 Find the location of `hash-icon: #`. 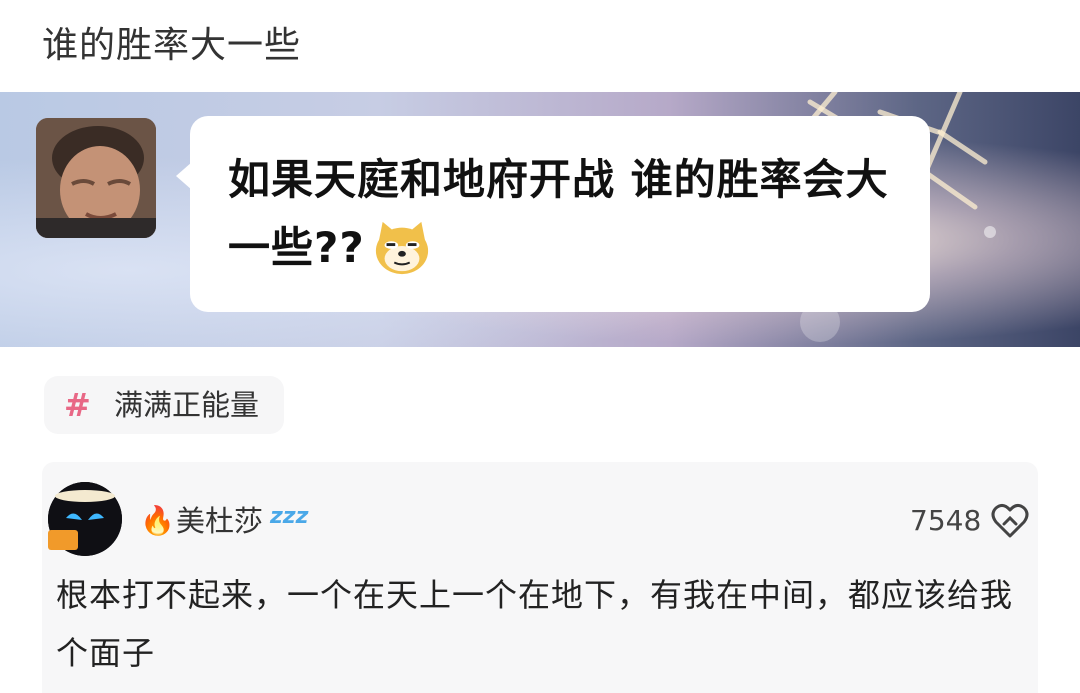

hash-icon: # is located at coordinates (77, 405).